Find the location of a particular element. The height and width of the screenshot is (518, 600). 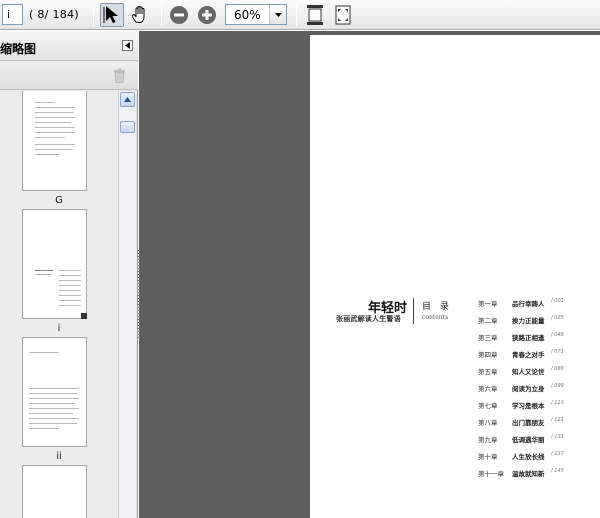

toc-title: 狭路正相逢 is located at coordinates (528, 338).